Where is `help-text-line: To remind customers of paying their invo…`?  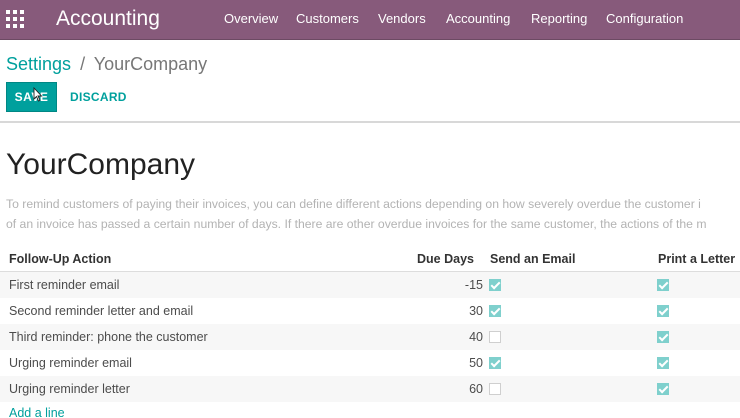 help-text-line: To remind customers of paying their invo… is located at coordinates (353, 204).